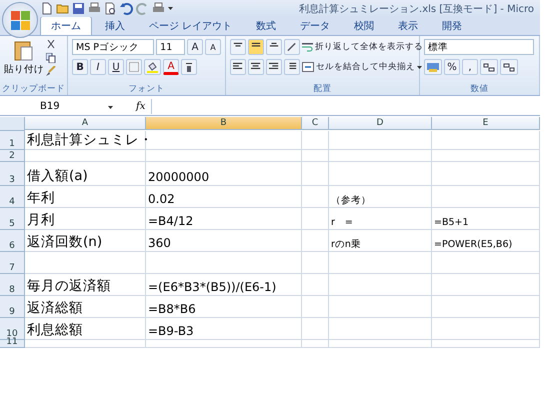  What do you see at coordinates (191, 26) in the screenshot?
I see `ribbon-tab: ページ レイアウト` at bounding box center [191, 26].